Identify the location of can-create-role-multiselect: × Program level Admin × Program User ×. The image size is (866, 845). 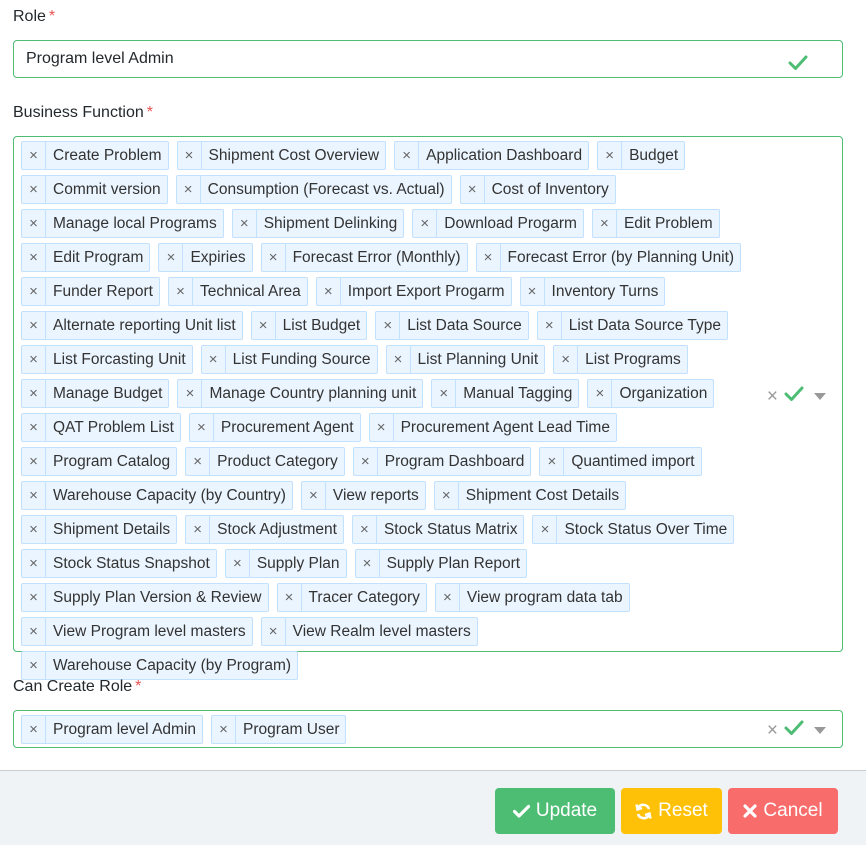
(428, 729).